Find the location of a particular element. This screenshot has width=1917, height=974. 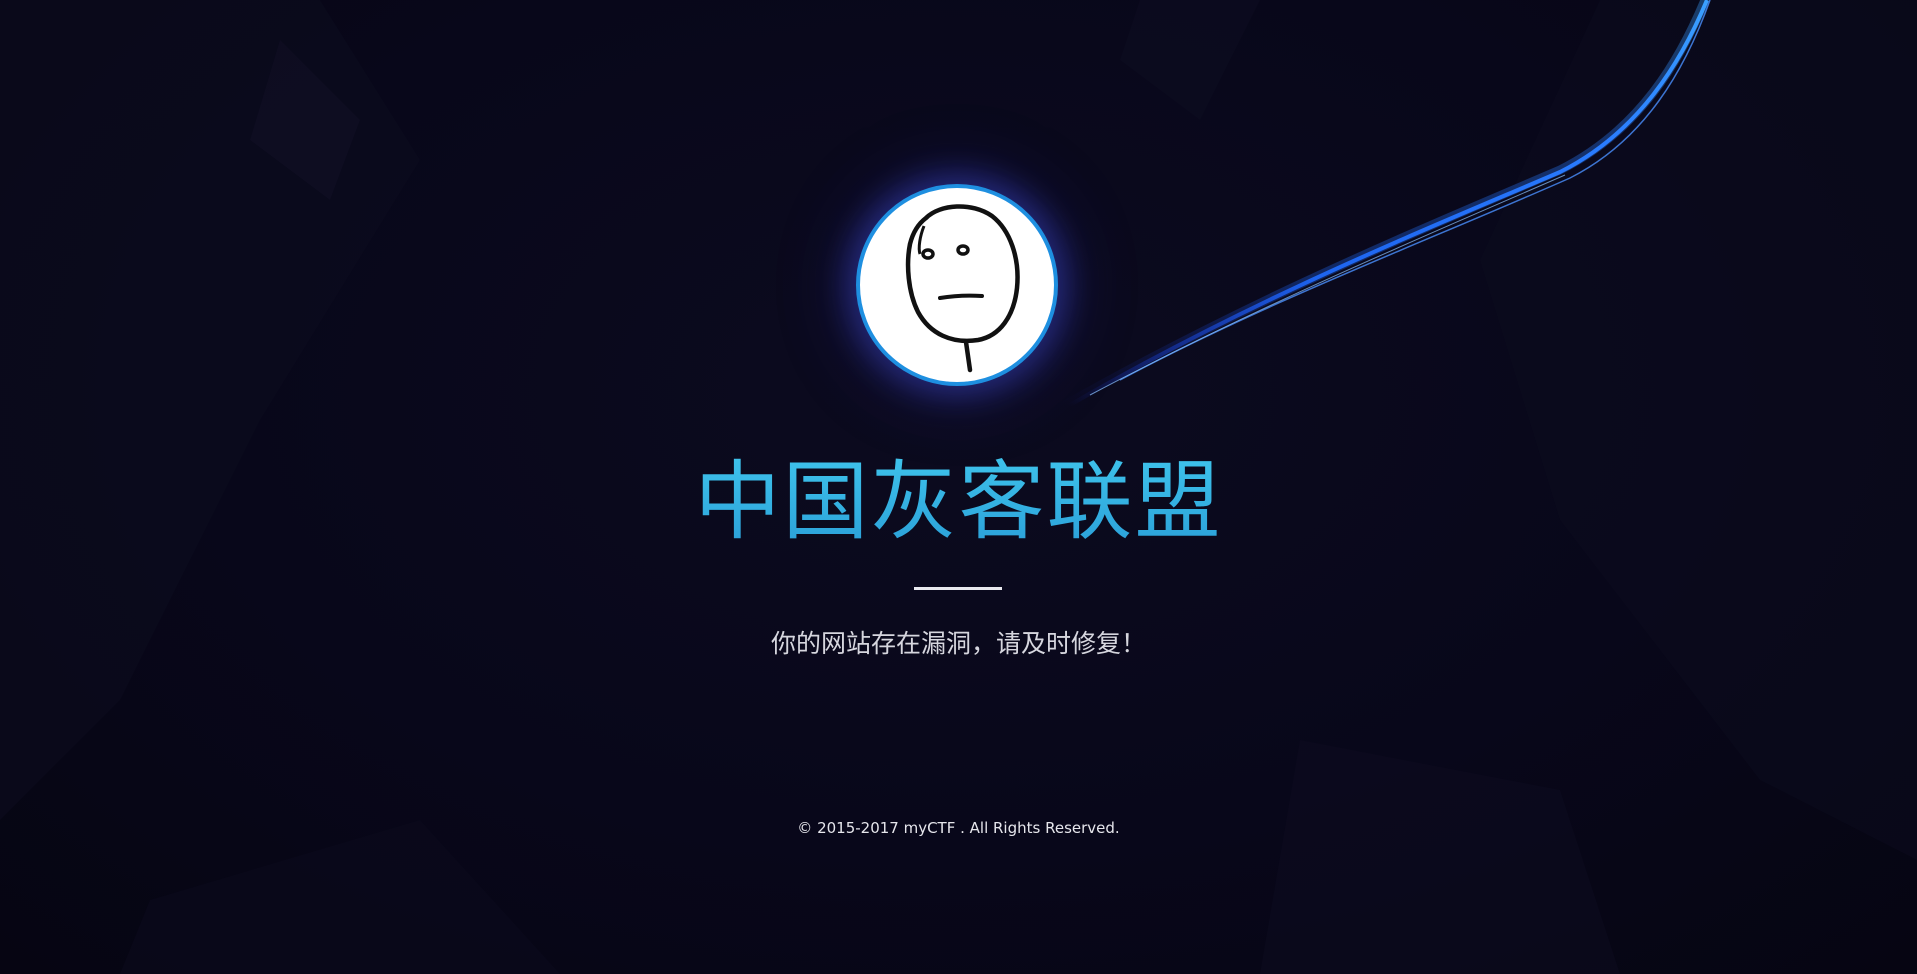

avatar is located at coordinates (957, 285).